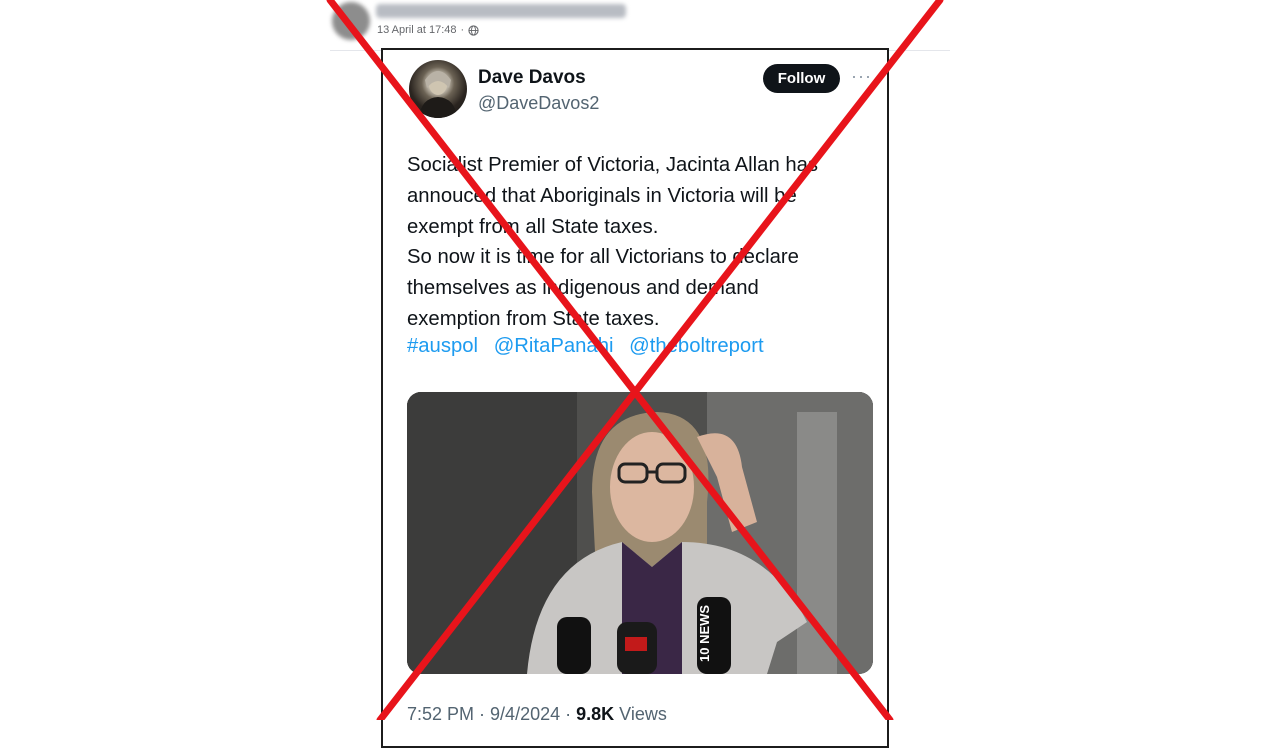 This screenshot has height=748, width=1280. What do you see at coordinates (538, 103) in the screenshot?
I see `tweet-author-handle: @DaveDavos2` at bounding box center [538, 103].